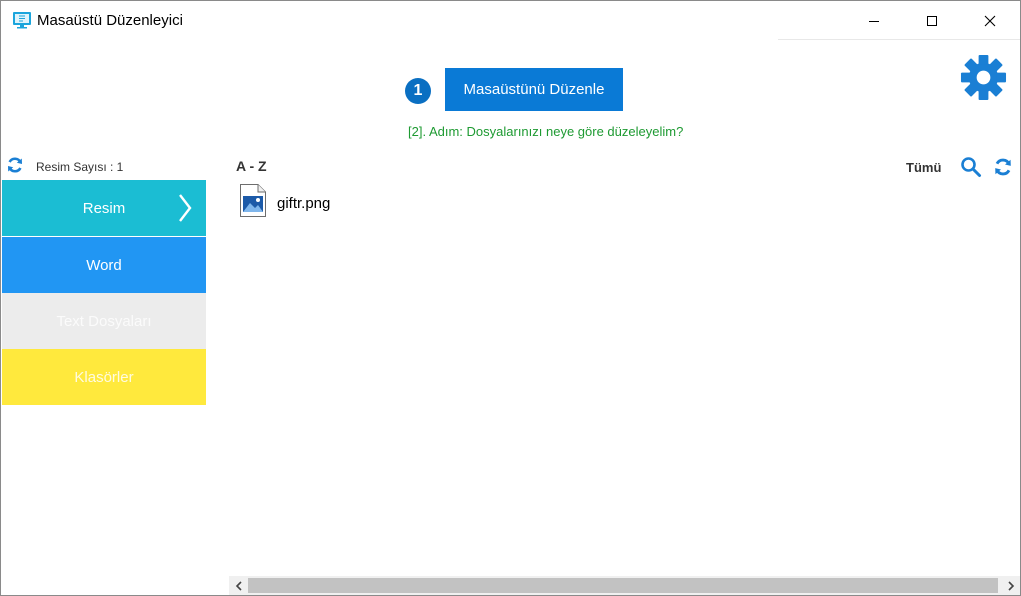  Describe the element at coordinates (80, 167) in the screenshot. I see `image-count-label: Resim Sayısı : 1` at that location.